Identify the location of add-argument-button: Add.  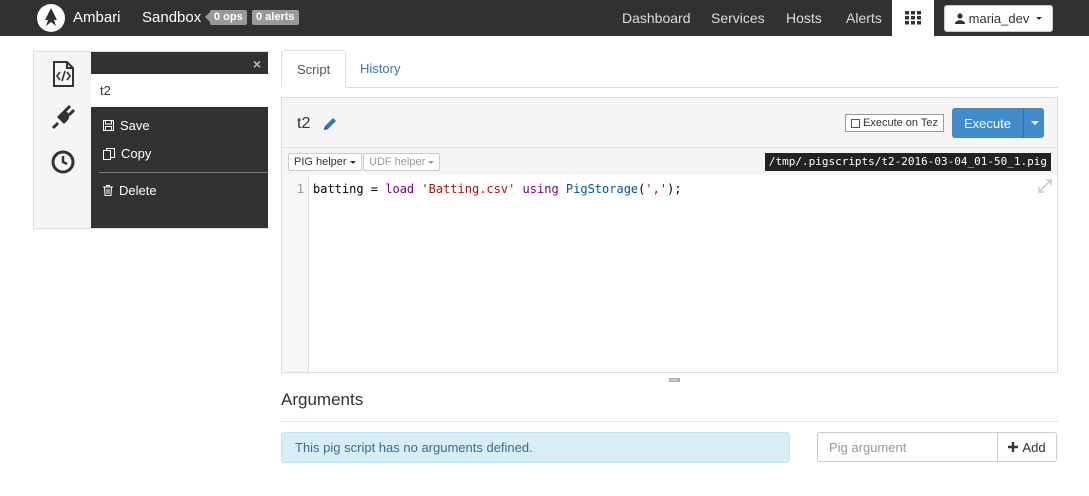
(1027, 447).